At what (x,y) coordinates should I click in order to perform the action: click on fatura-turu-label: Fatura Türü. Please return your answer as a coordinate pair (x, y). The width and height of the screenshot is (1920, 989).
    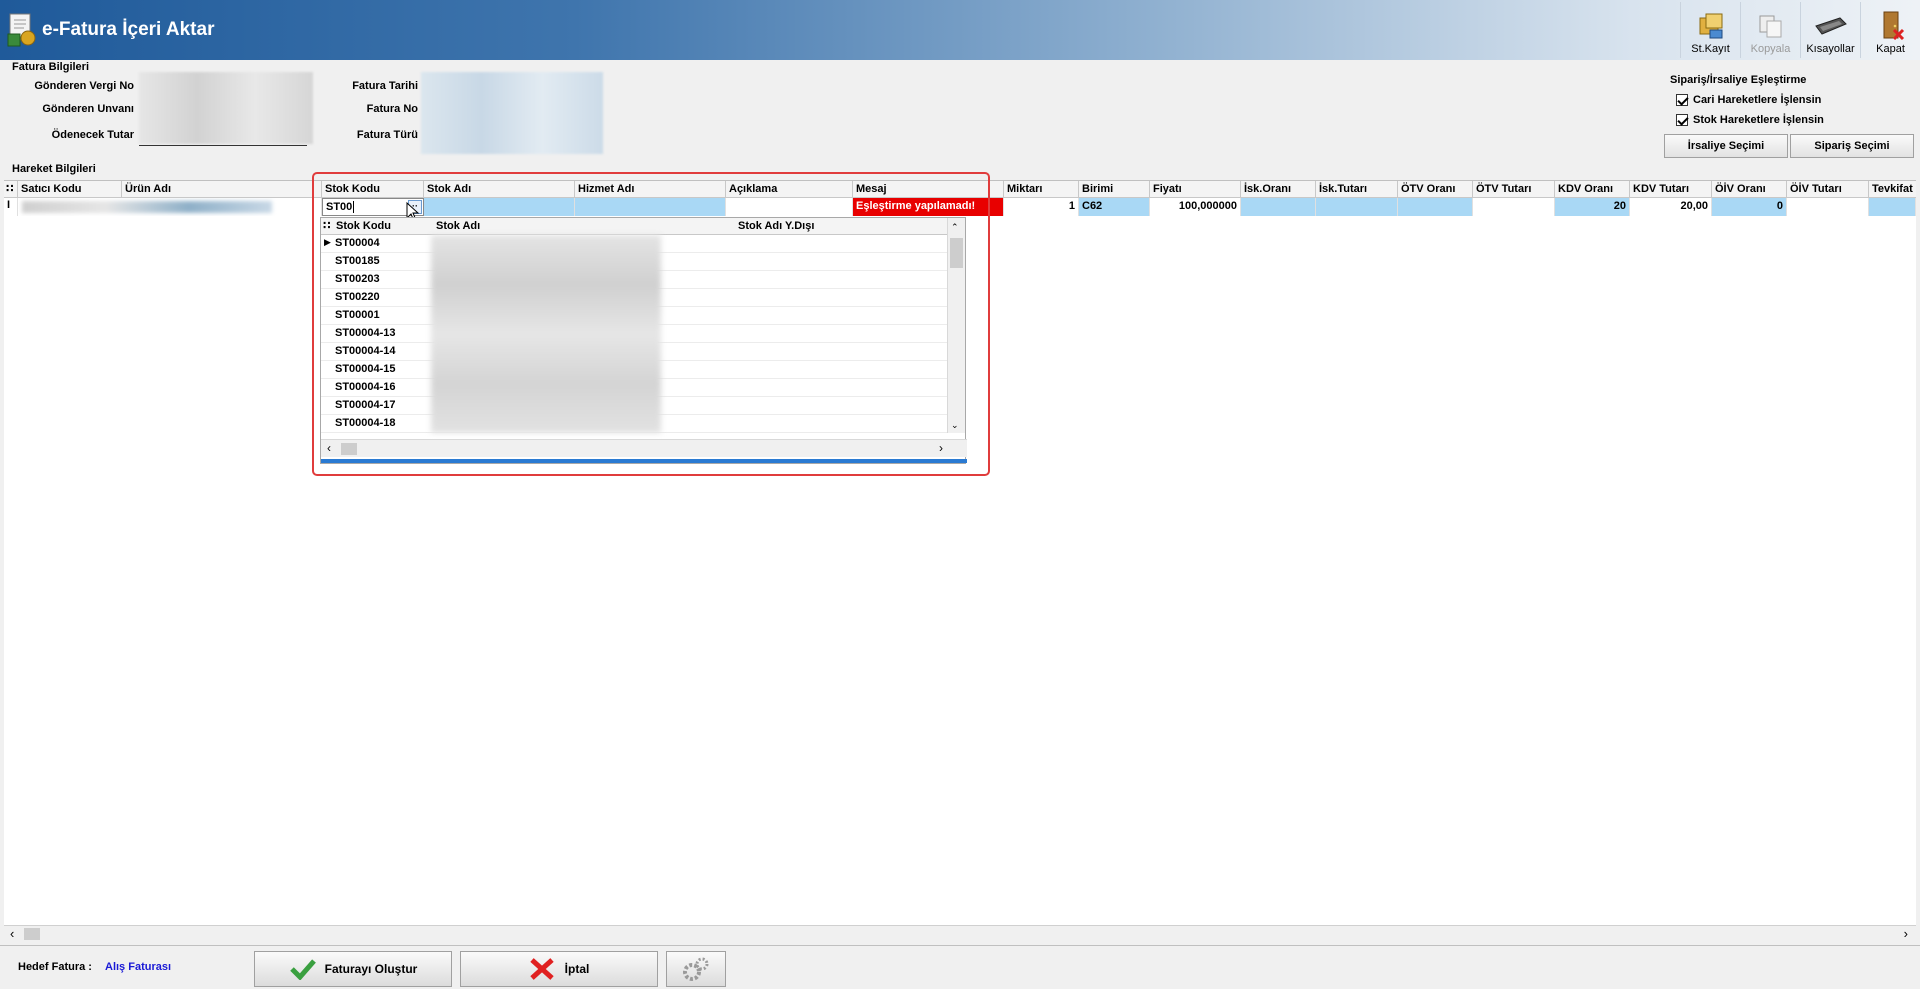
    Looking at the image, I should click on (387, 135).